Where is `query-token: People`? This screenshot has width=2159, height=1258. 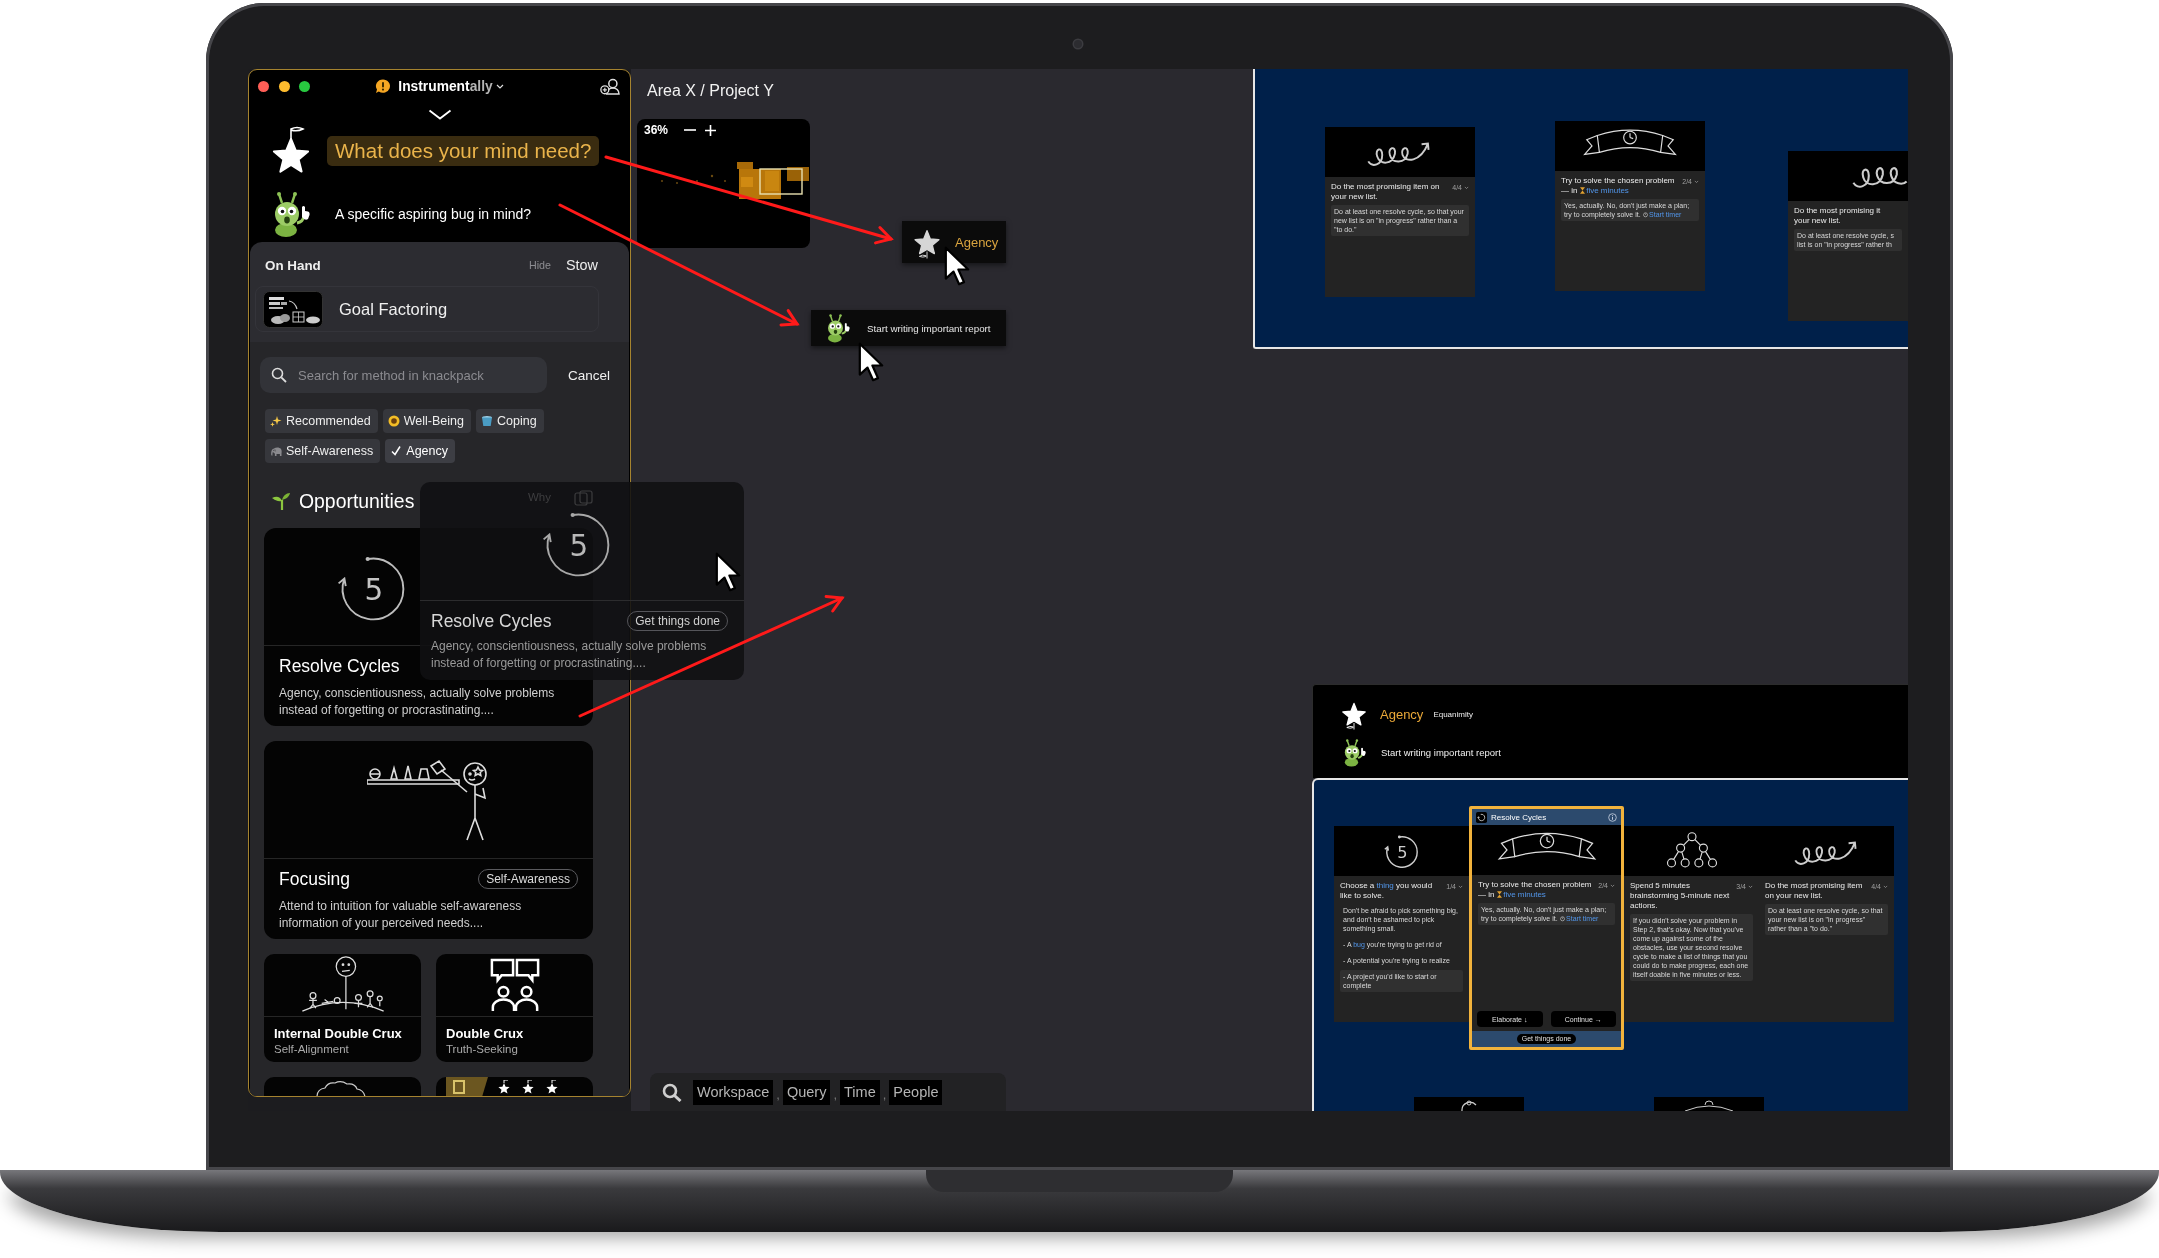
query-token: People is located at coordinates (916, 1092).